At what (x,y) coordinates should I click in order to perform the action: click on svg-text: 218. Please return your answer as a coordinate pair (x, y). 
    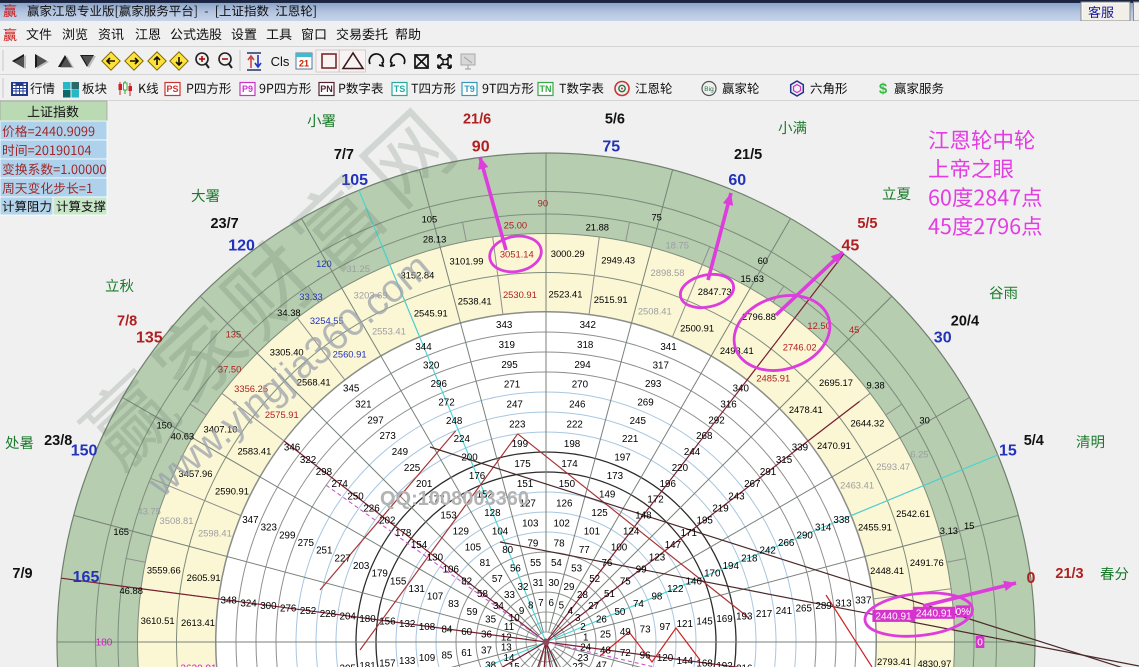
    Looking at the image, I should click on (749, 558).